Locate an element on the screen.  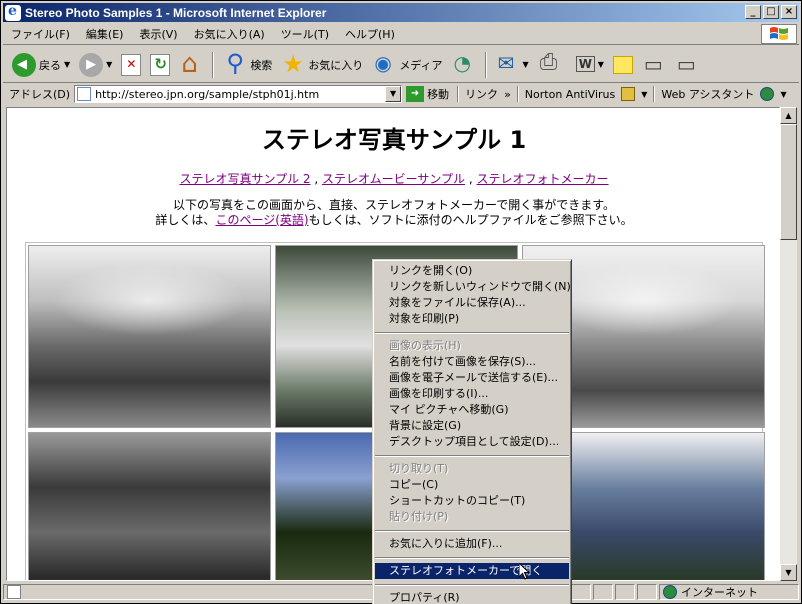
zone-label: インターネット is located at coordinates (719, 592).